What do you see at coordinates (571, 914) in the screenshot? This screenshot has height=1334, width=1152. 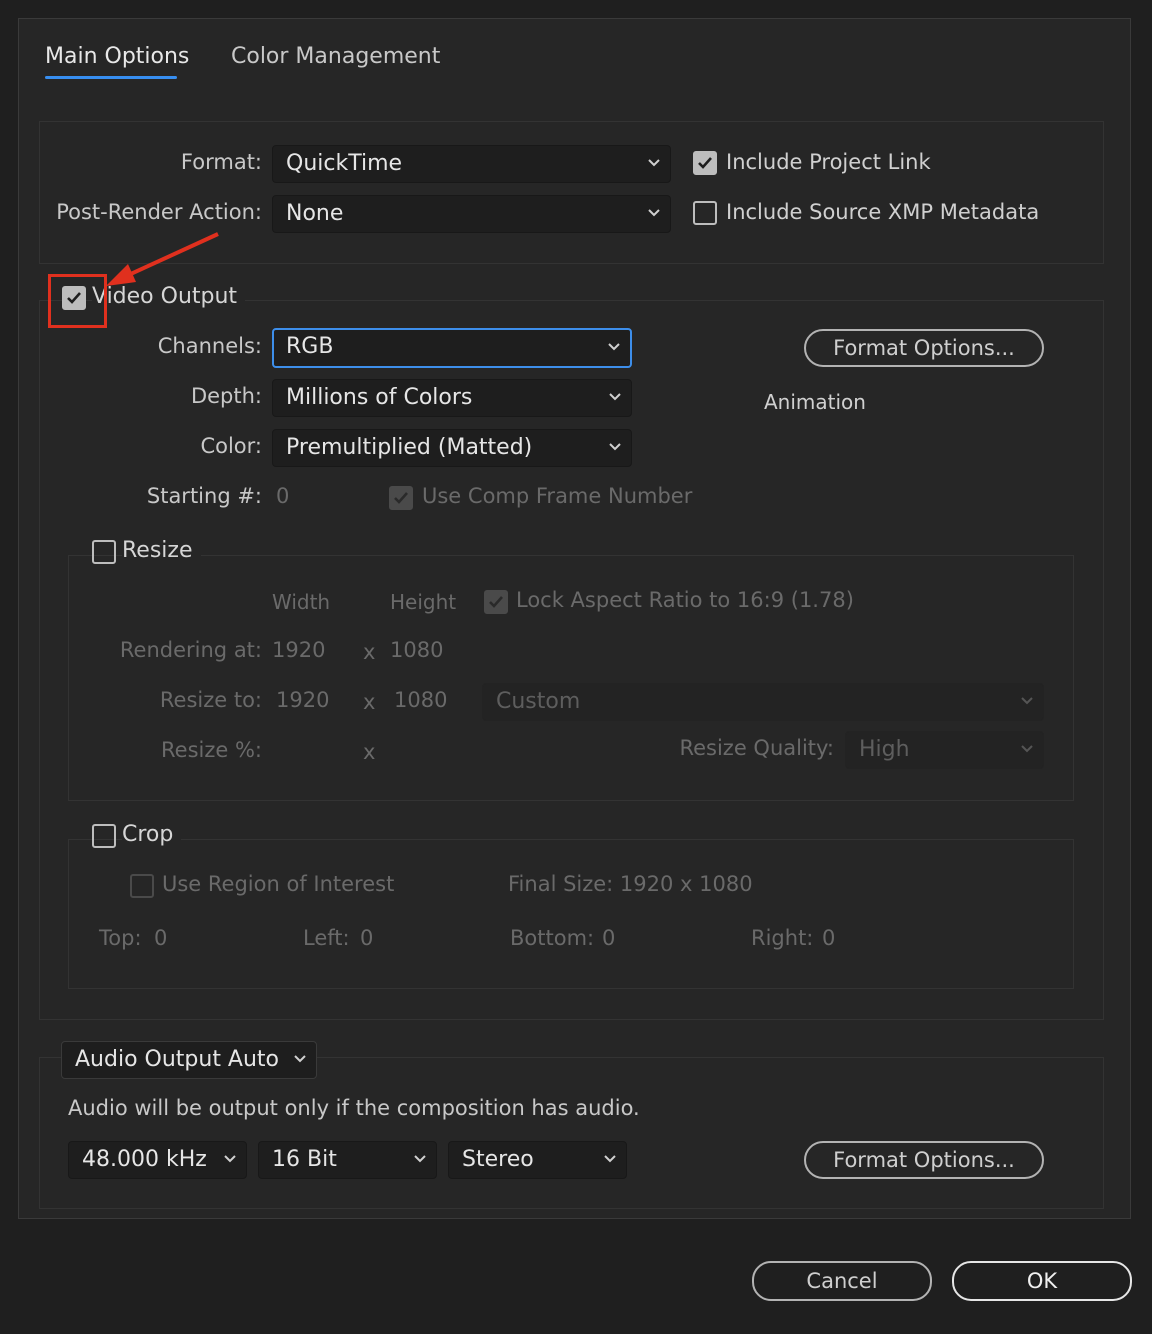 I see `crop-panel` at bounding box center [571, 914].